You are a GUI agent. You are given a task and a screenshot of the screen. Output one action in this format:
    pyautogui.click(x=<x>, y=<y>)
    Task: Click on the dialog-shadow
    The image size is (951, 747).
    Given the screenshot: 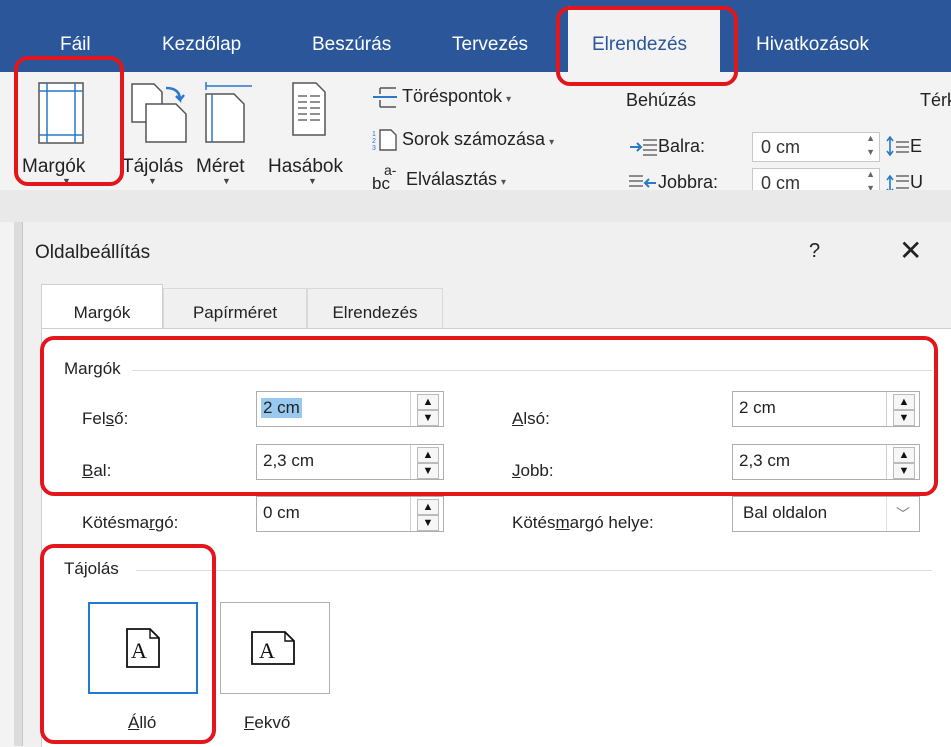 What is the action you would take?
    pyautogui.click(x=18, y=484)
    